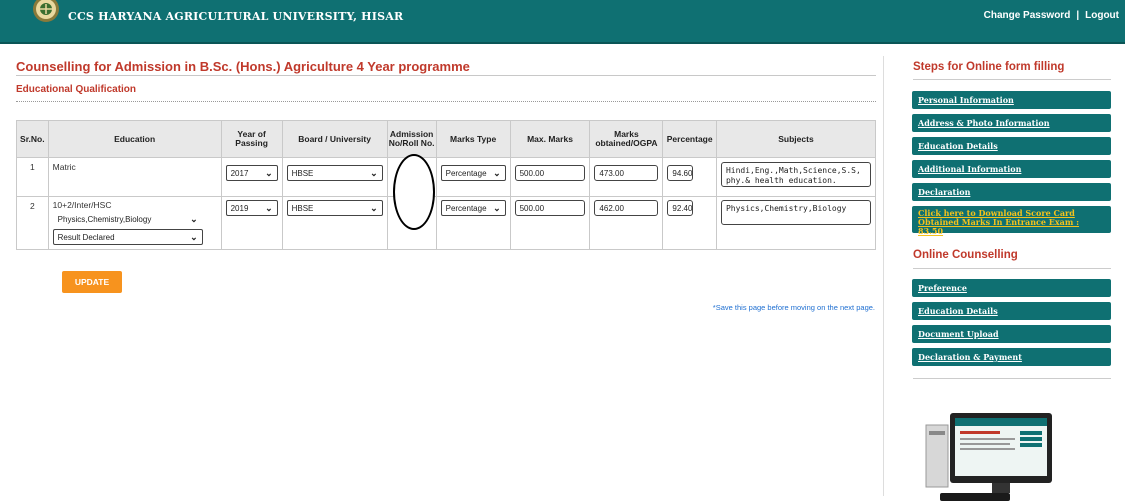 Image resolution: width=1125 pixels, height=503 pixels. What do you see at coordinates (446, 101) in the screenshot?
I see `section-divider` at bounding box center [446, 101].